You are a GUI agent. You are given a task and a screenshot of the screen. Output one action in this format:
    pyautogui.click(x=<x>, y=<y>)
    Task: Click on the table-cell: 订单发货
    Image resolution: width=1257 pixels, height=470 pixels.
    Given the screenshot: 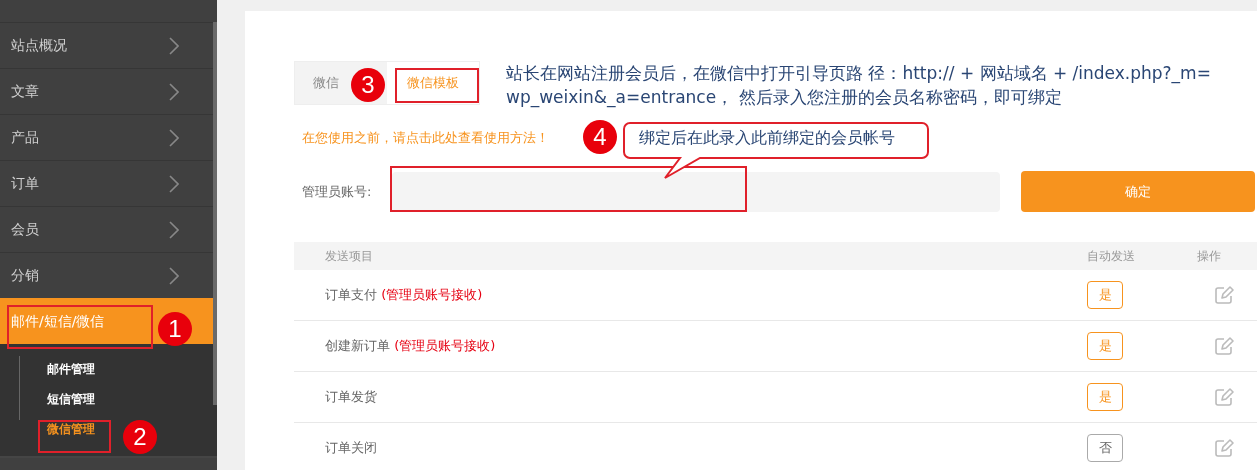 What is the action you would take?
    pyautogui.click(x=351, y=396)
    